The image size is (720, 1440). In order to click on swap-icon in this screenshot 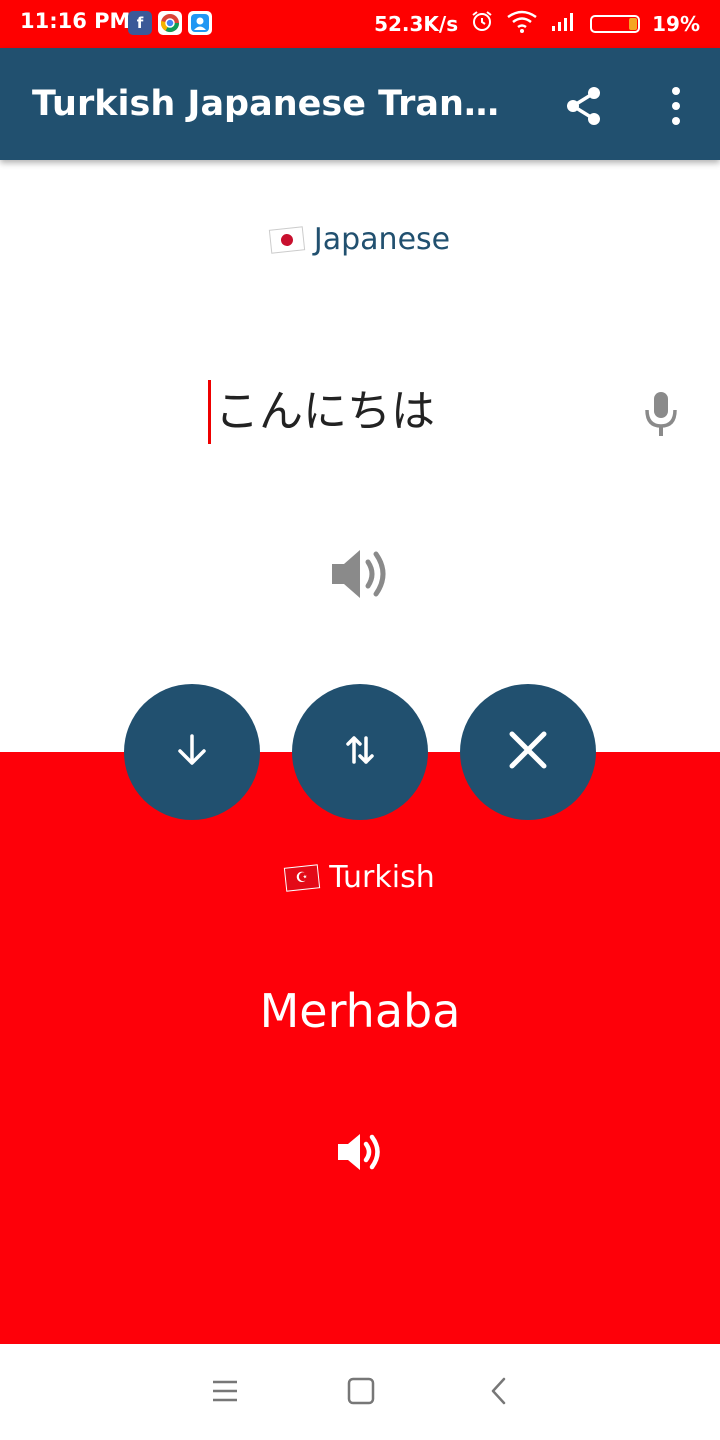, I will do `click(360, 752)`.